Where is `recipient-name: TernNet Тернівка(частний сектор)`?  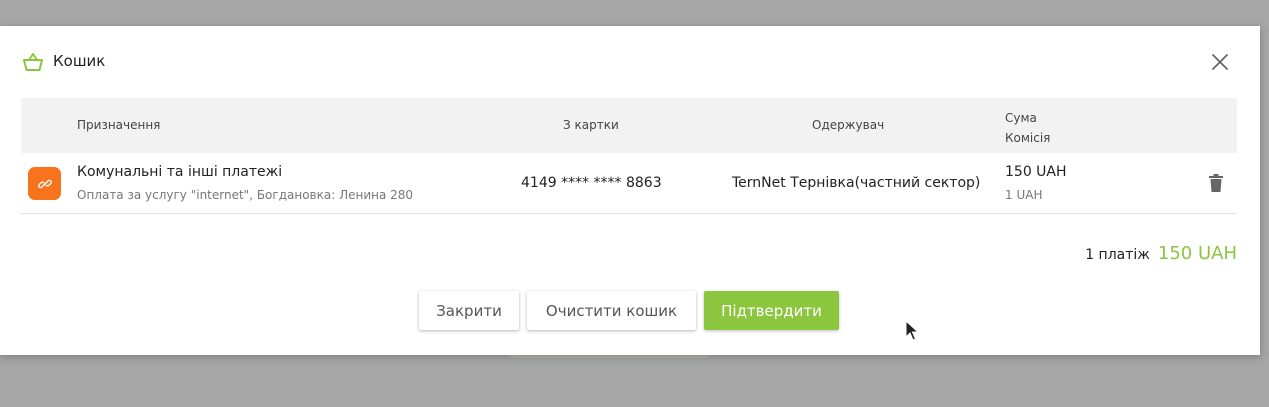 recipient-name: TernNet Тернівка(частний сектор) is located at coordinates (856, 183).